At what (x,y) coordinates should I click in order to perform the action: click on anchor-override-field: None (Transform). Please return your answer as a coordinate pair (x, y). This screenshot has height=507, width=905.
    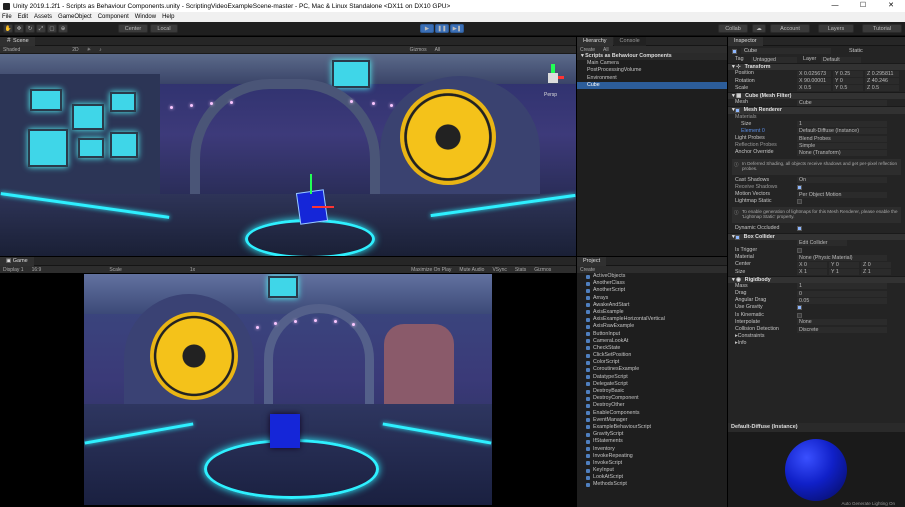
    Looking at the image, I should click on (842, 153).